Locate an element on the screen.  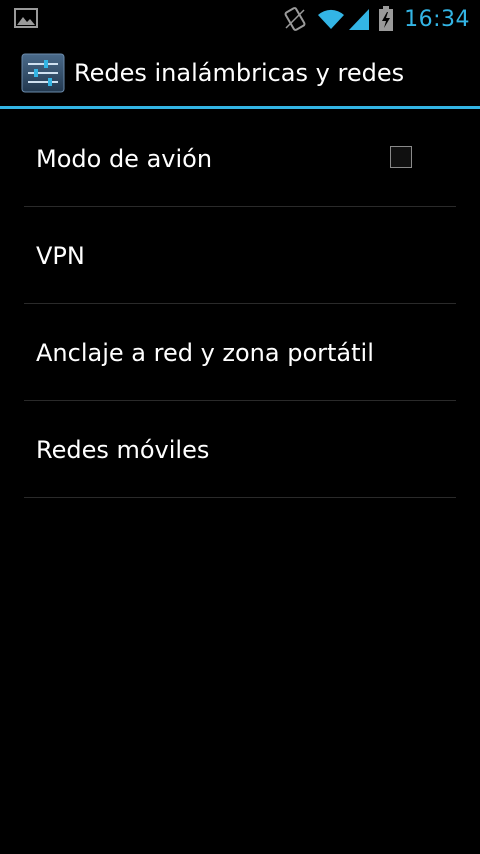
list-item-vpn: VPN is located at coordinates (240, 255).